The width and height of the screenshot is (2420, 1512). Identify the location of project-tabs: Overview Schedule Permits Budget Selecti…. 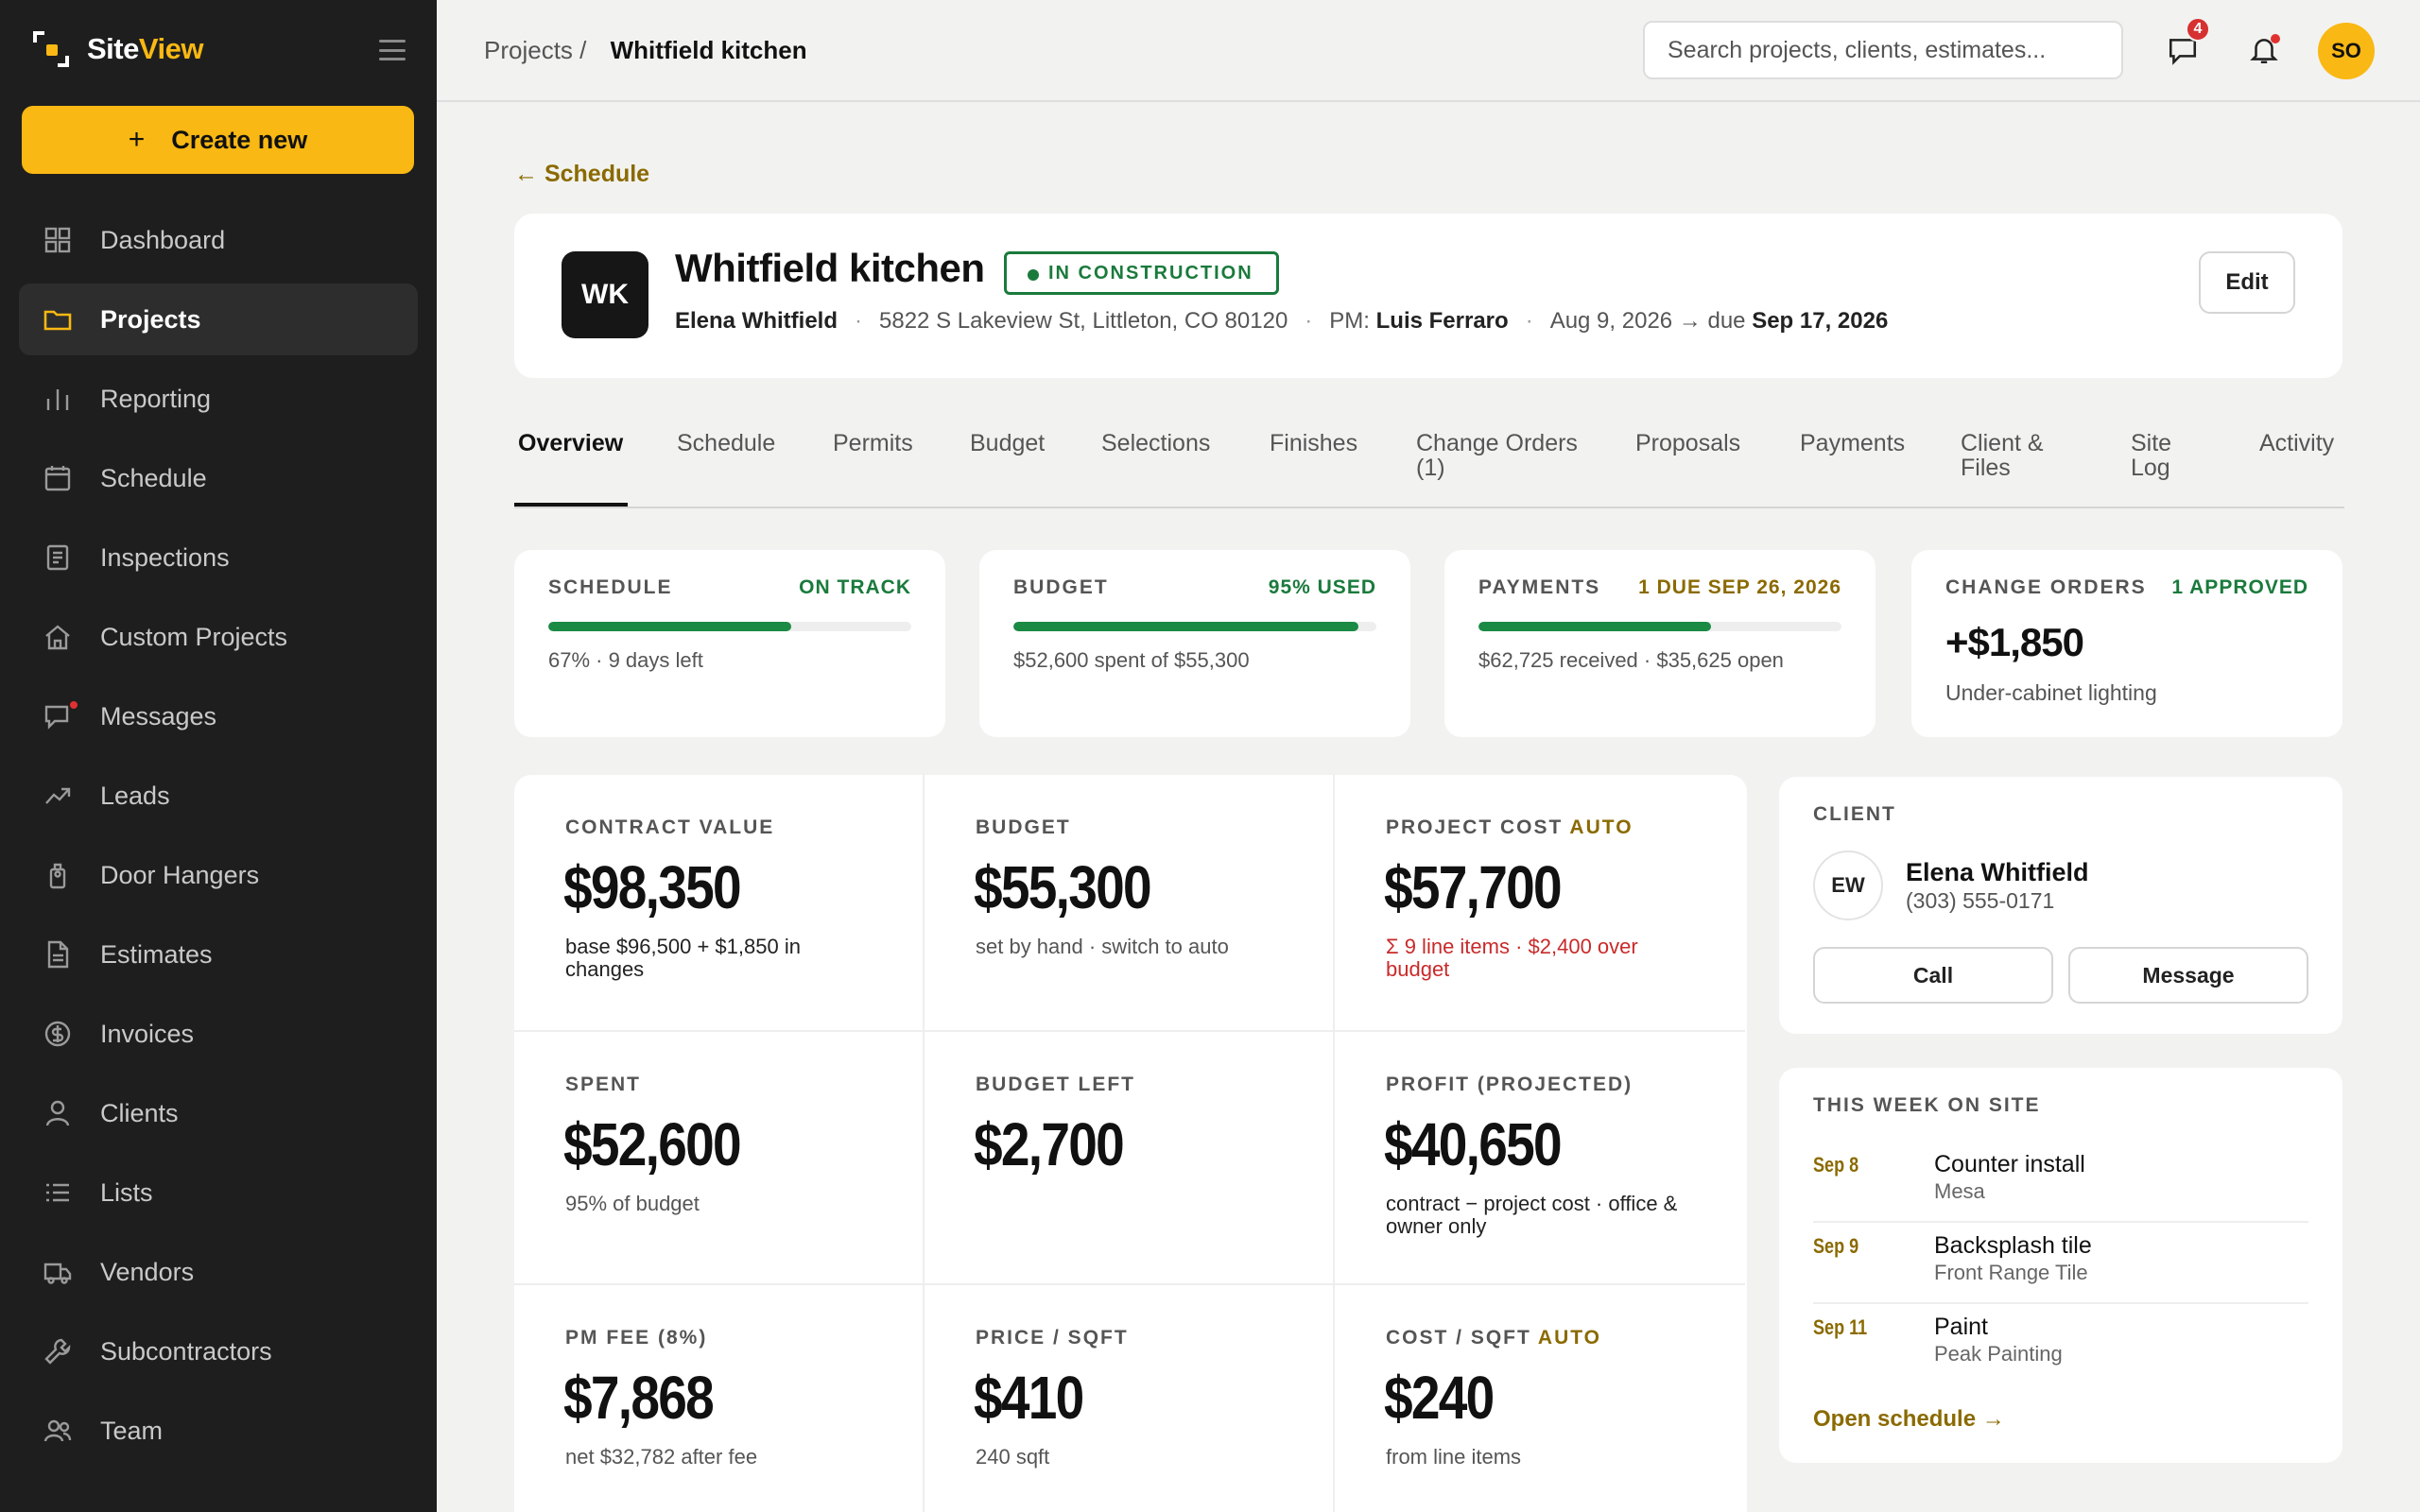
(1429, 467).